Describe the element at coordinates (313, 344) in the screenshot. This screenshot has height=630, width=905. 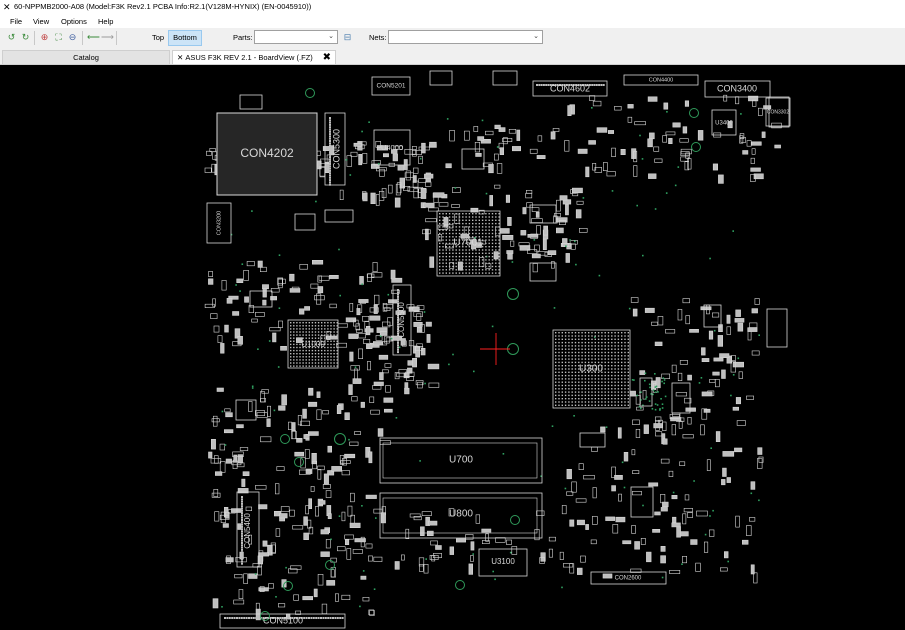
I see `label-u1000: U1000` at that location.